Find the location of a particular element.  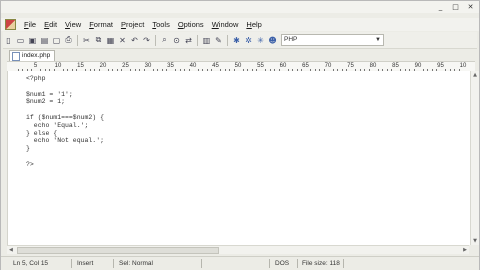

app-logo-icon is located at coordinates (10, 24).